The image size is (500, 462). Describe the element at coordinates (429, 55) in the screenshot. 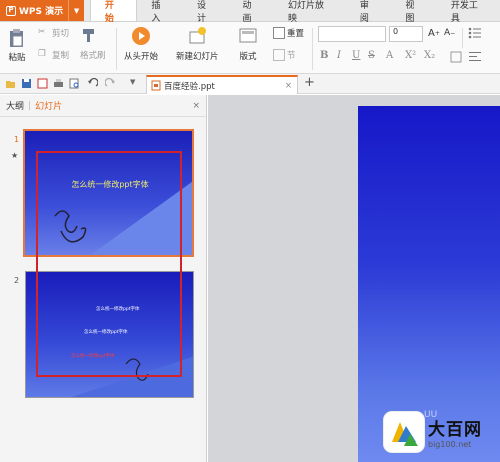

I see `subscript-button: X₂` at that location.